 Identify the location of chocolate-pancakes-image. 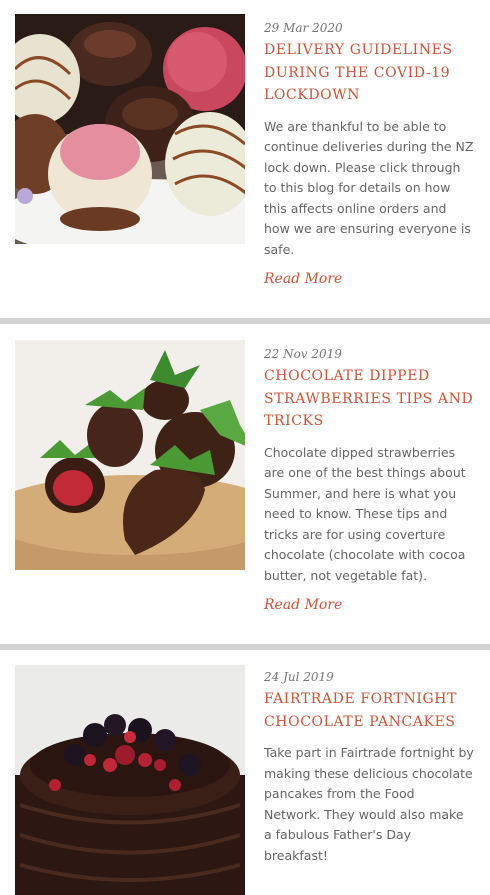
(130, 780).